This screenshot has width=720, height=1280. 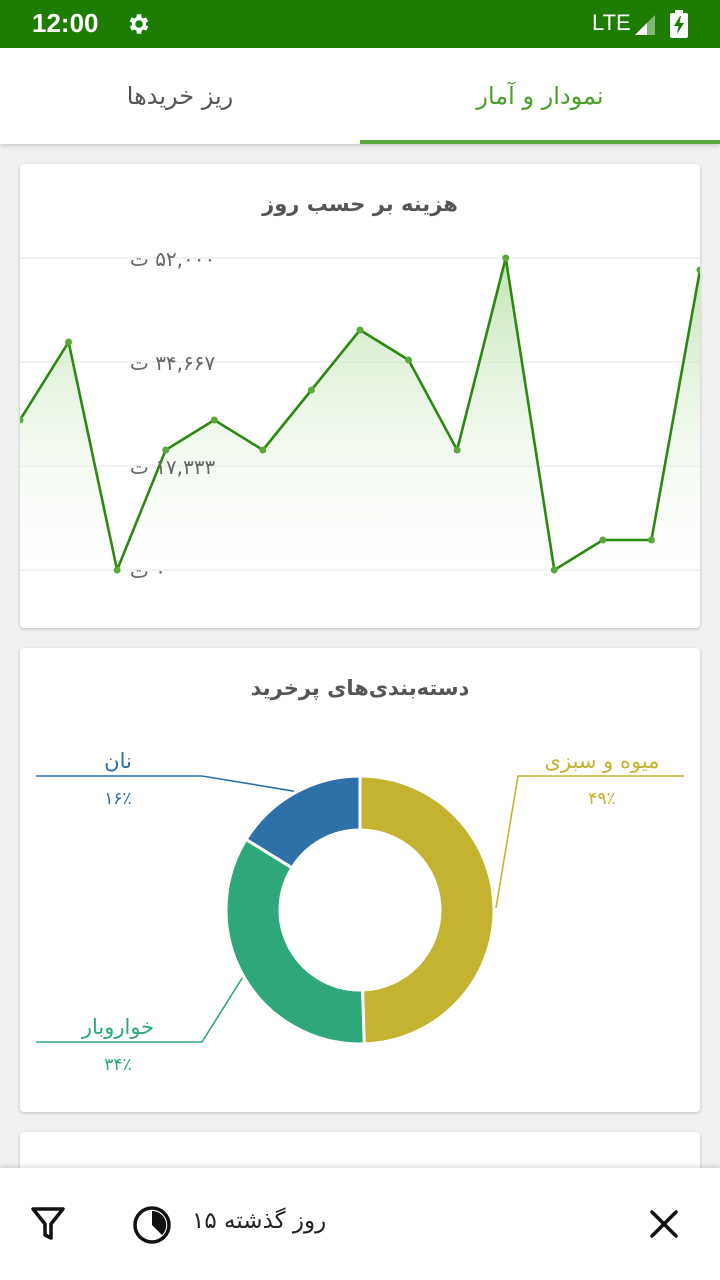 I want to click on y-tick-label: ۳۴,۶۶۷ ت, so click(x=173, y=363).